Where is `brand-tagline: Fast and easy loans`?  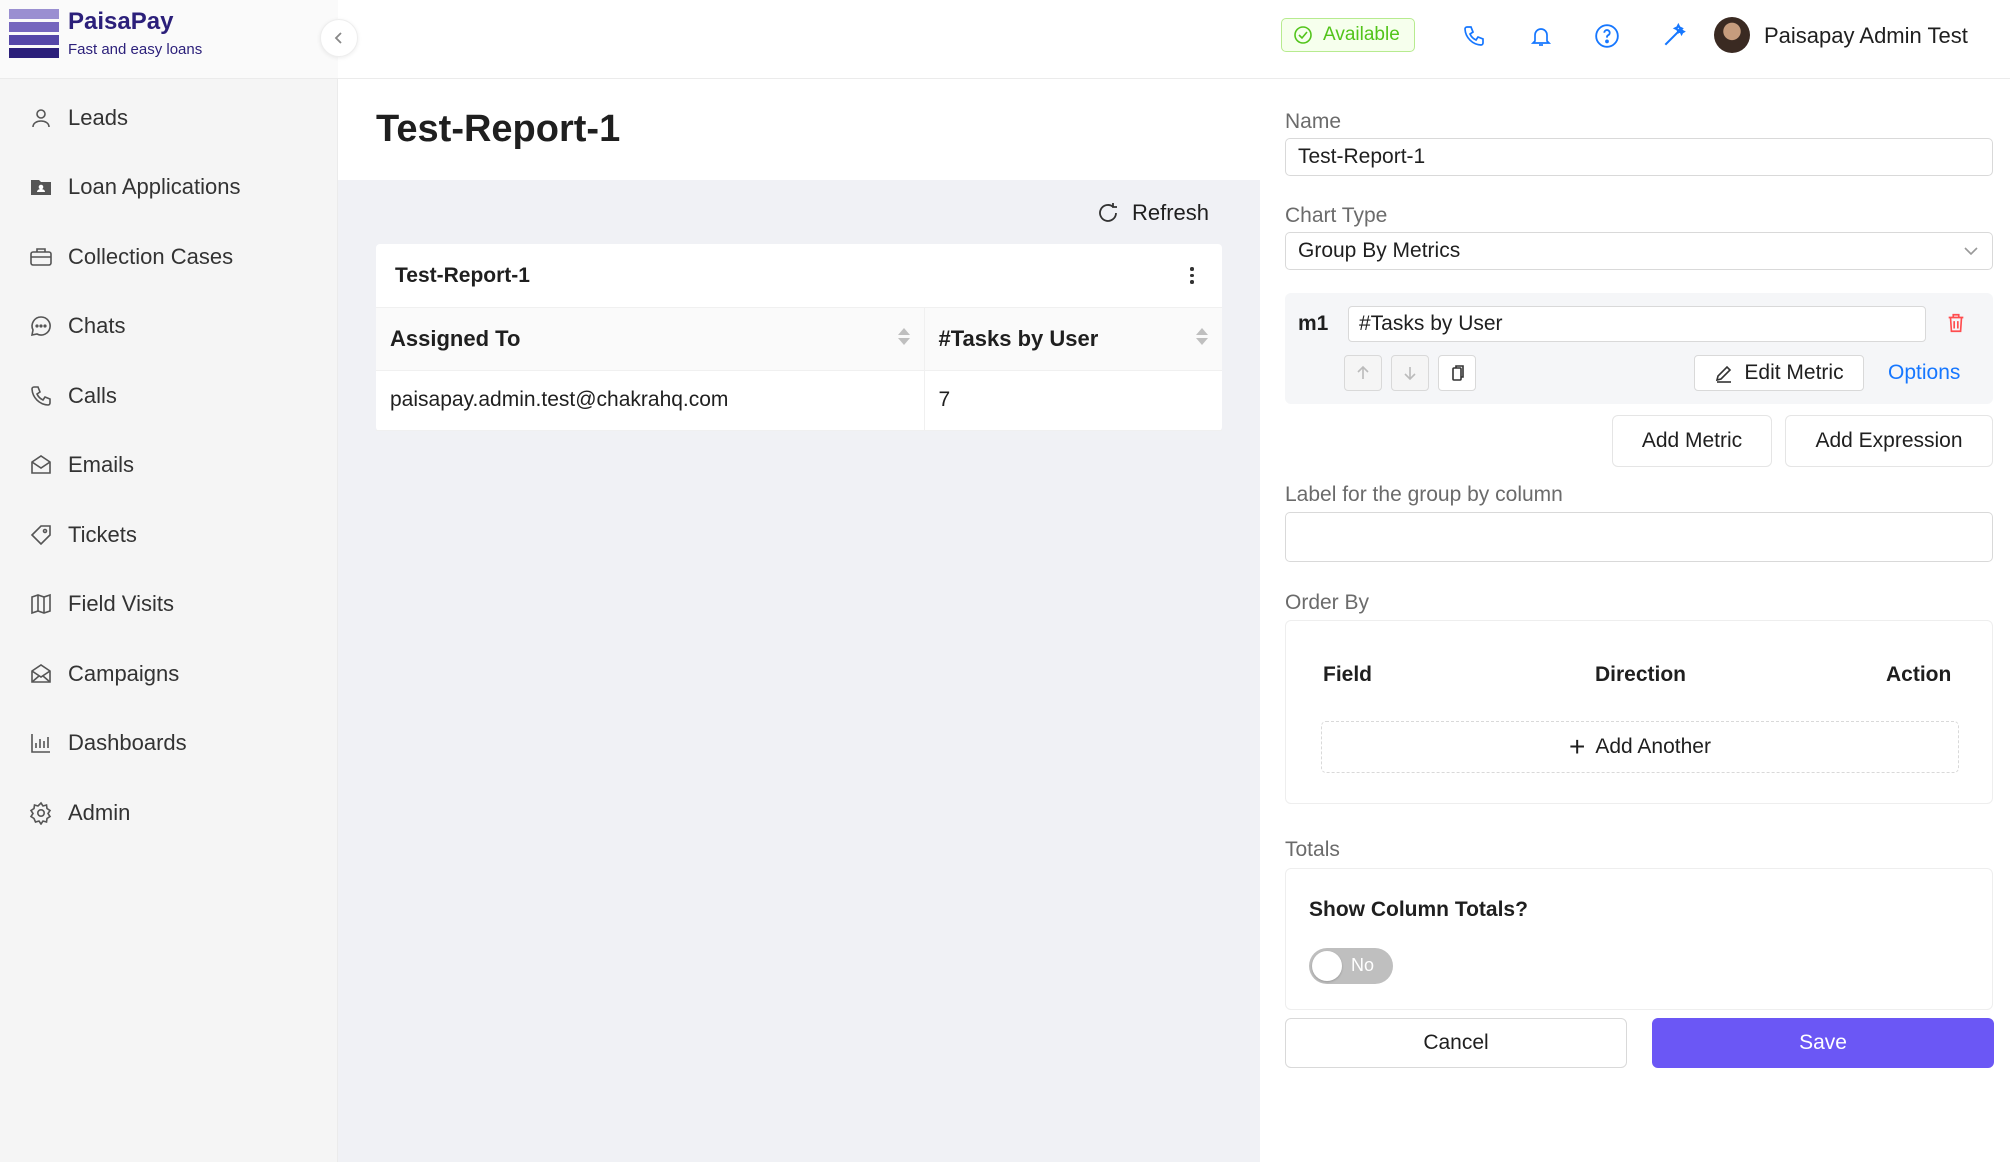
brand-tagline: Fast and easy loans is located at coordinates (135, 49).